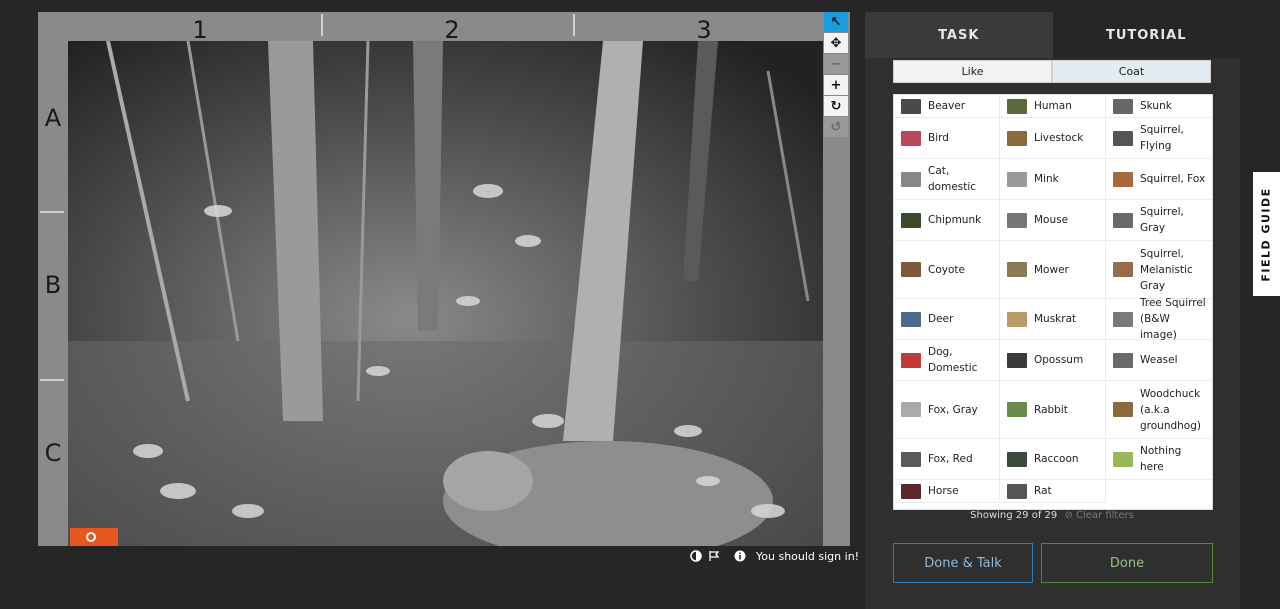 The image size is (1280, 609). What do you see at coordinates (947, 360) in the screenshot?
I see `species-option: Dog, Domestic` at bounding box center [947, 360].